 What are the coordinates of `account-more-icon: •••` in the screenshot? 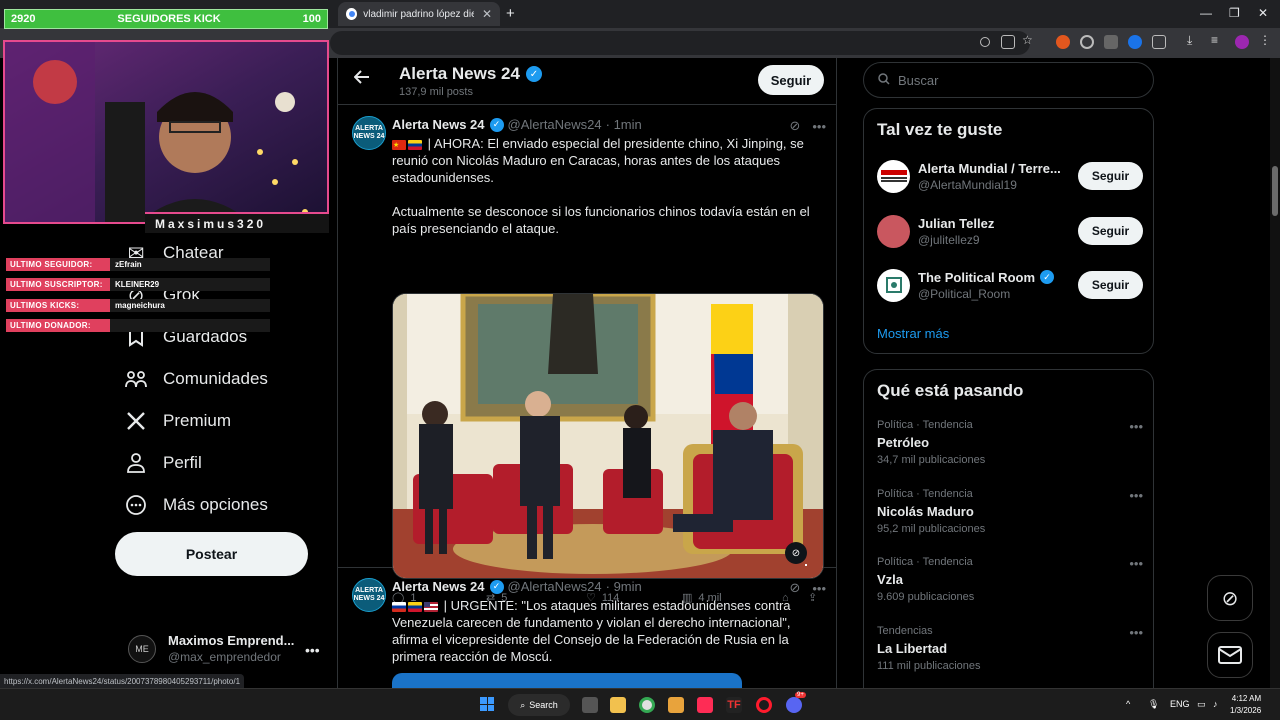 It's located at (312, 650).